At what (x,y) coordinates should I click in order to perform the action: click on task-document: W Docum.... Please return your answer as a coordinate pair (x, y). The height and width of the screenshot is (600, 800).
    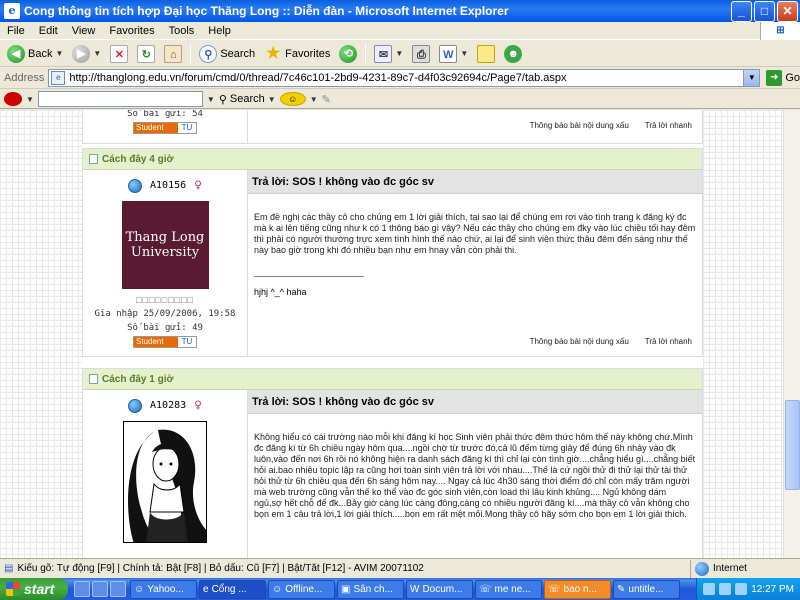
    Looking at the image, I should click on (439, 589).